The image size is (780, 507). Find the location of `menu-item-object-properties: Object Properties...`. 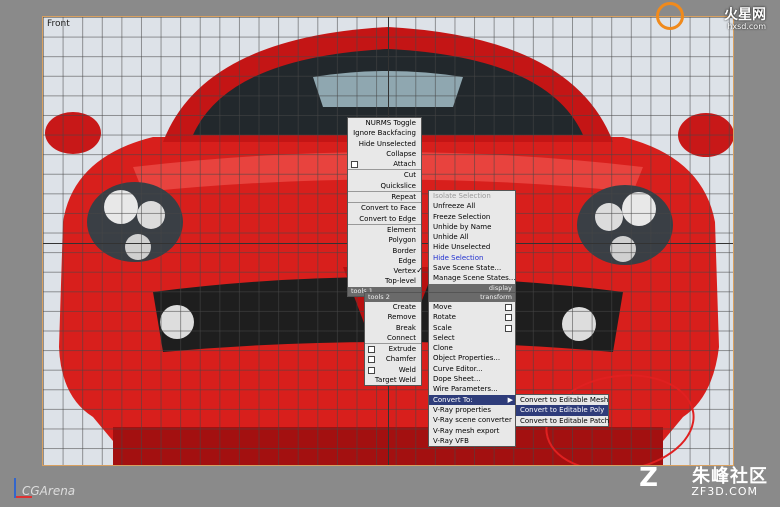

menu-item-object-properties: Object Properties... is located at coordinates (472, 358).